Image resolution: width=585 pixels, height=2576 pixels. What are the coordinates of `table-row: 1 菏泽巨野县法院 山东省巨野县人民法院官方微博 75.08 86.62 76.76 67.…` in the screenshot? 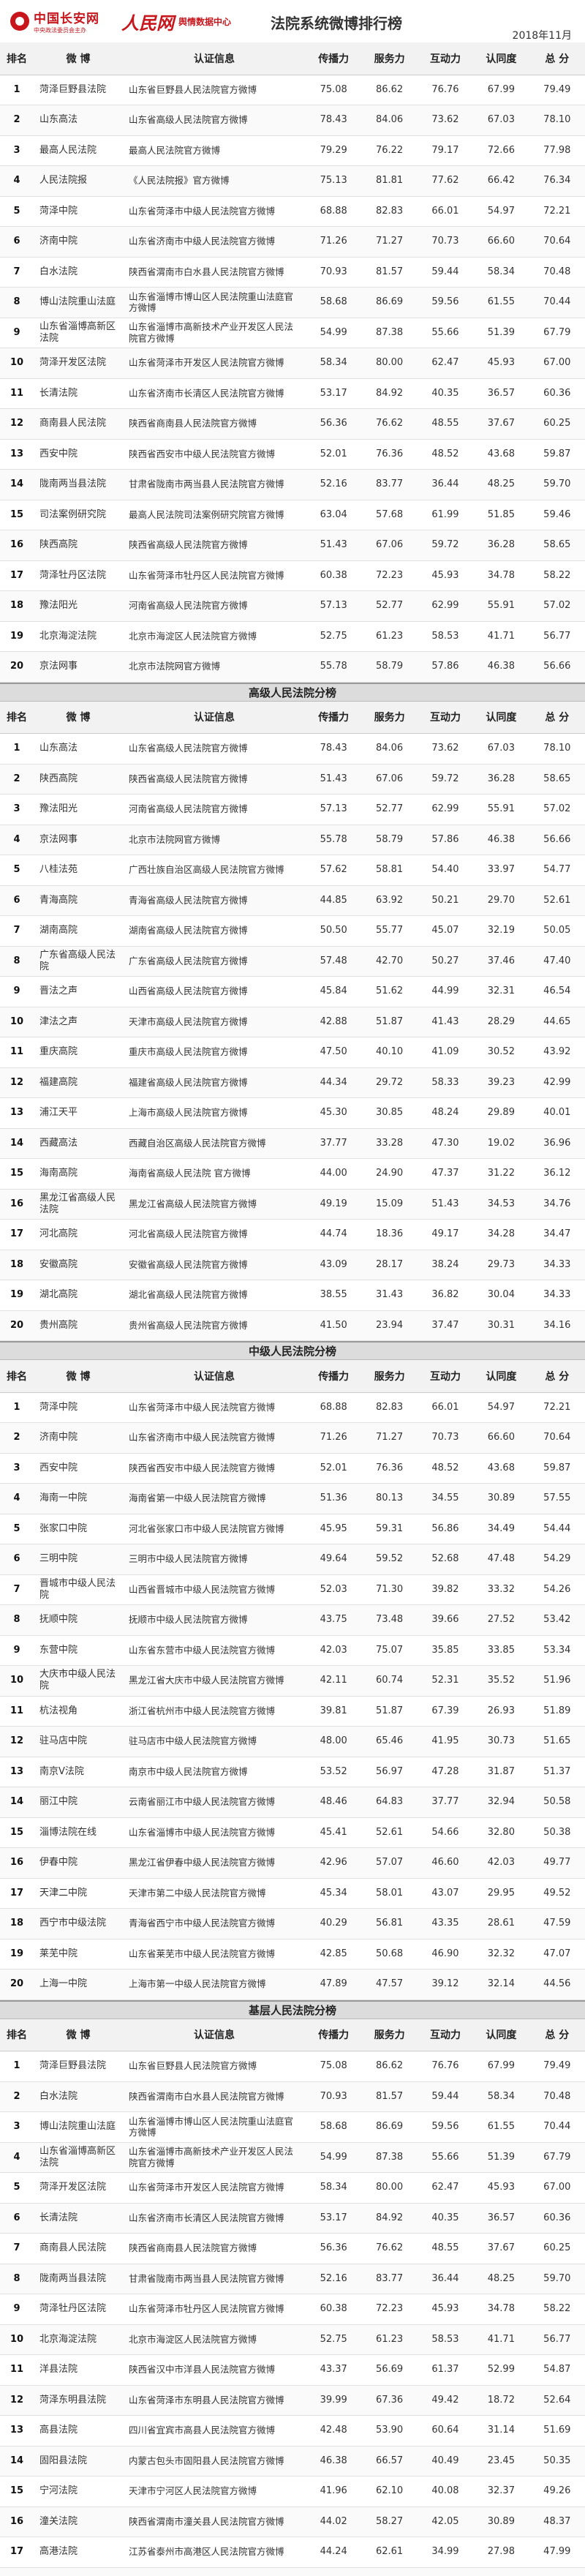 It's located at (292, 2066).